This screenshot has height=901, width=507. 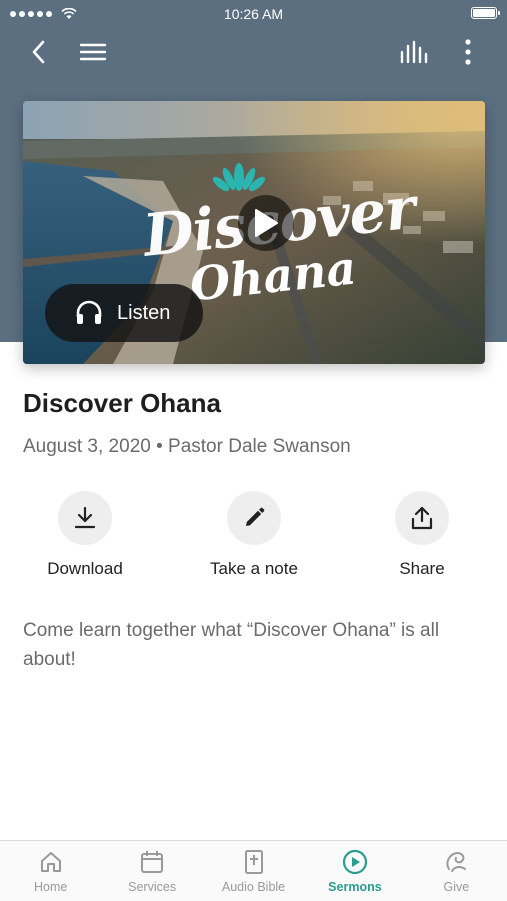 I want to click on battery-icon, so click(x=485, y=13).